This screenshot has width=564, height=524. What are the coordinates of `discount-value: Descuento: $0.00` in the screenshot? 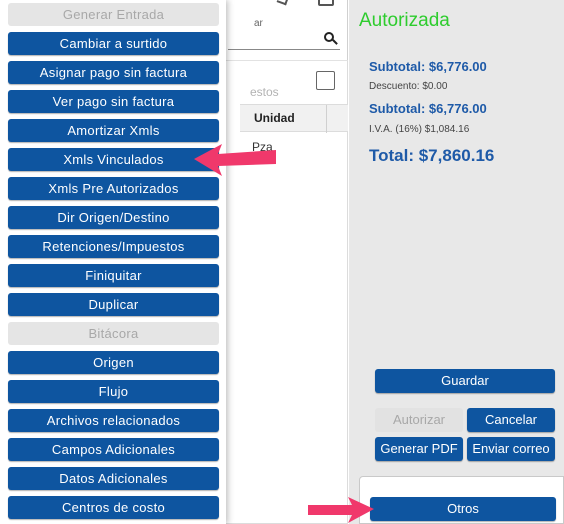 It's located at (408, 86).